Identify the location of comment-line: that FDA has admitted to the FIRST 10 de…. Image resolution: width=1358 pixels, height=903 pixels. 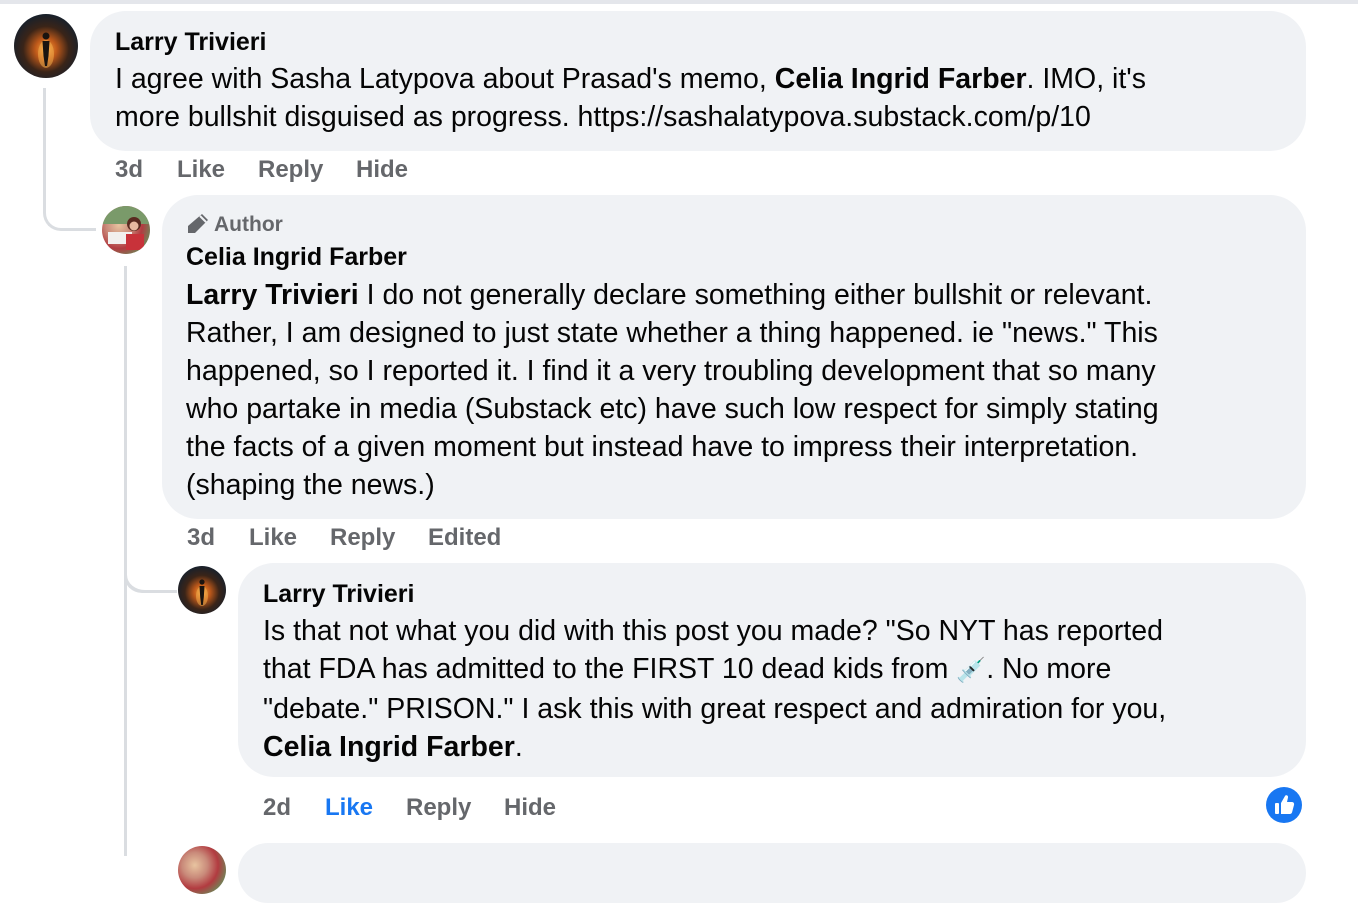
(780, 670).